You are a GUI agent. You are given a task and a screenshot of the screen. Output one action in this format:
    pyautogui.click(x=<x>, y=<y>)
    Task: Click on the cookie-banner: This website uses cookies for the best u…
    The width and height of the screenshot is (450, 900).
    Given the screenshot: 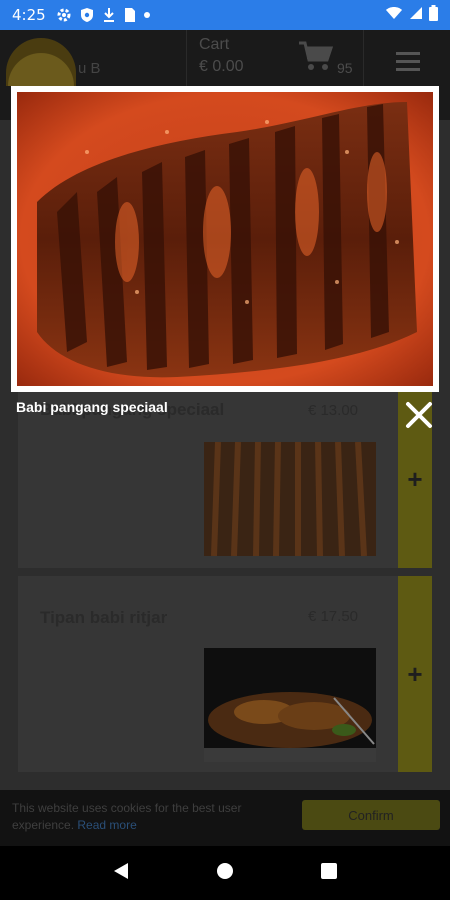 What is the action you would take?
    pyautogui.click(x=225, y=818)
    